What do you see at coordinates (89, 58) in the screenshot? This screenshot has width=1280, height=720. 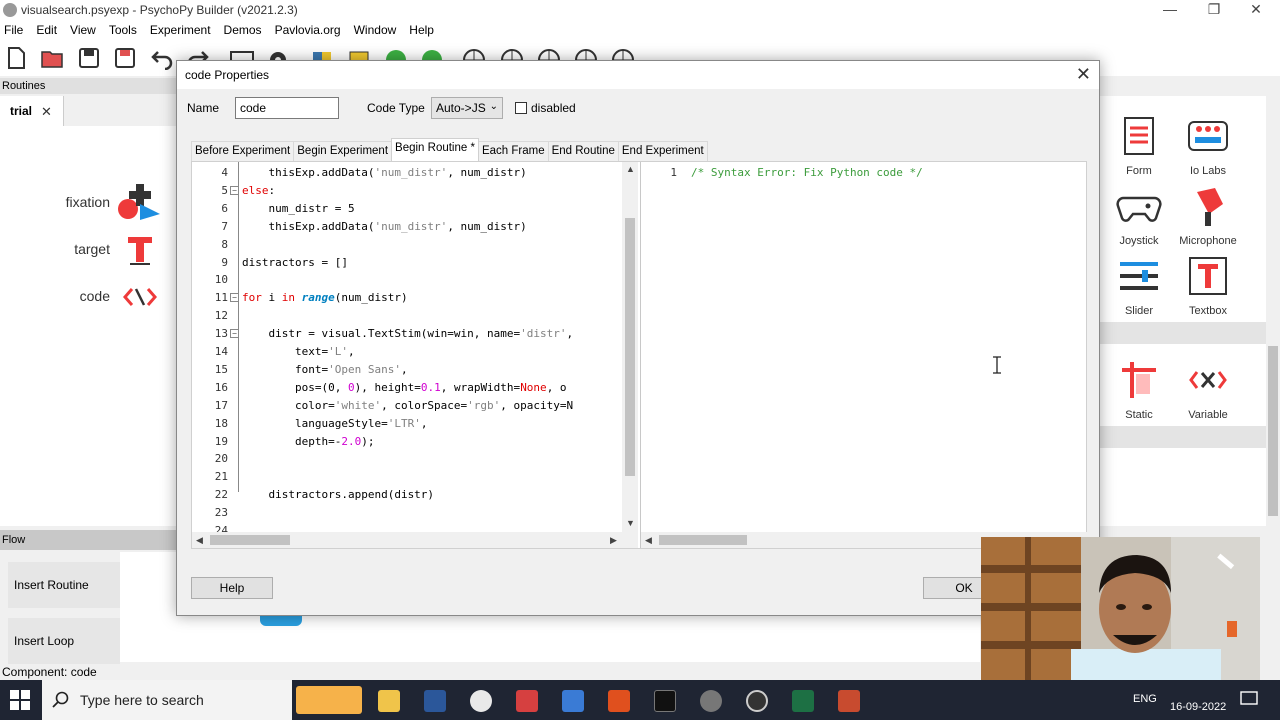 I see `save-icon` at bounding box center [89, 58].